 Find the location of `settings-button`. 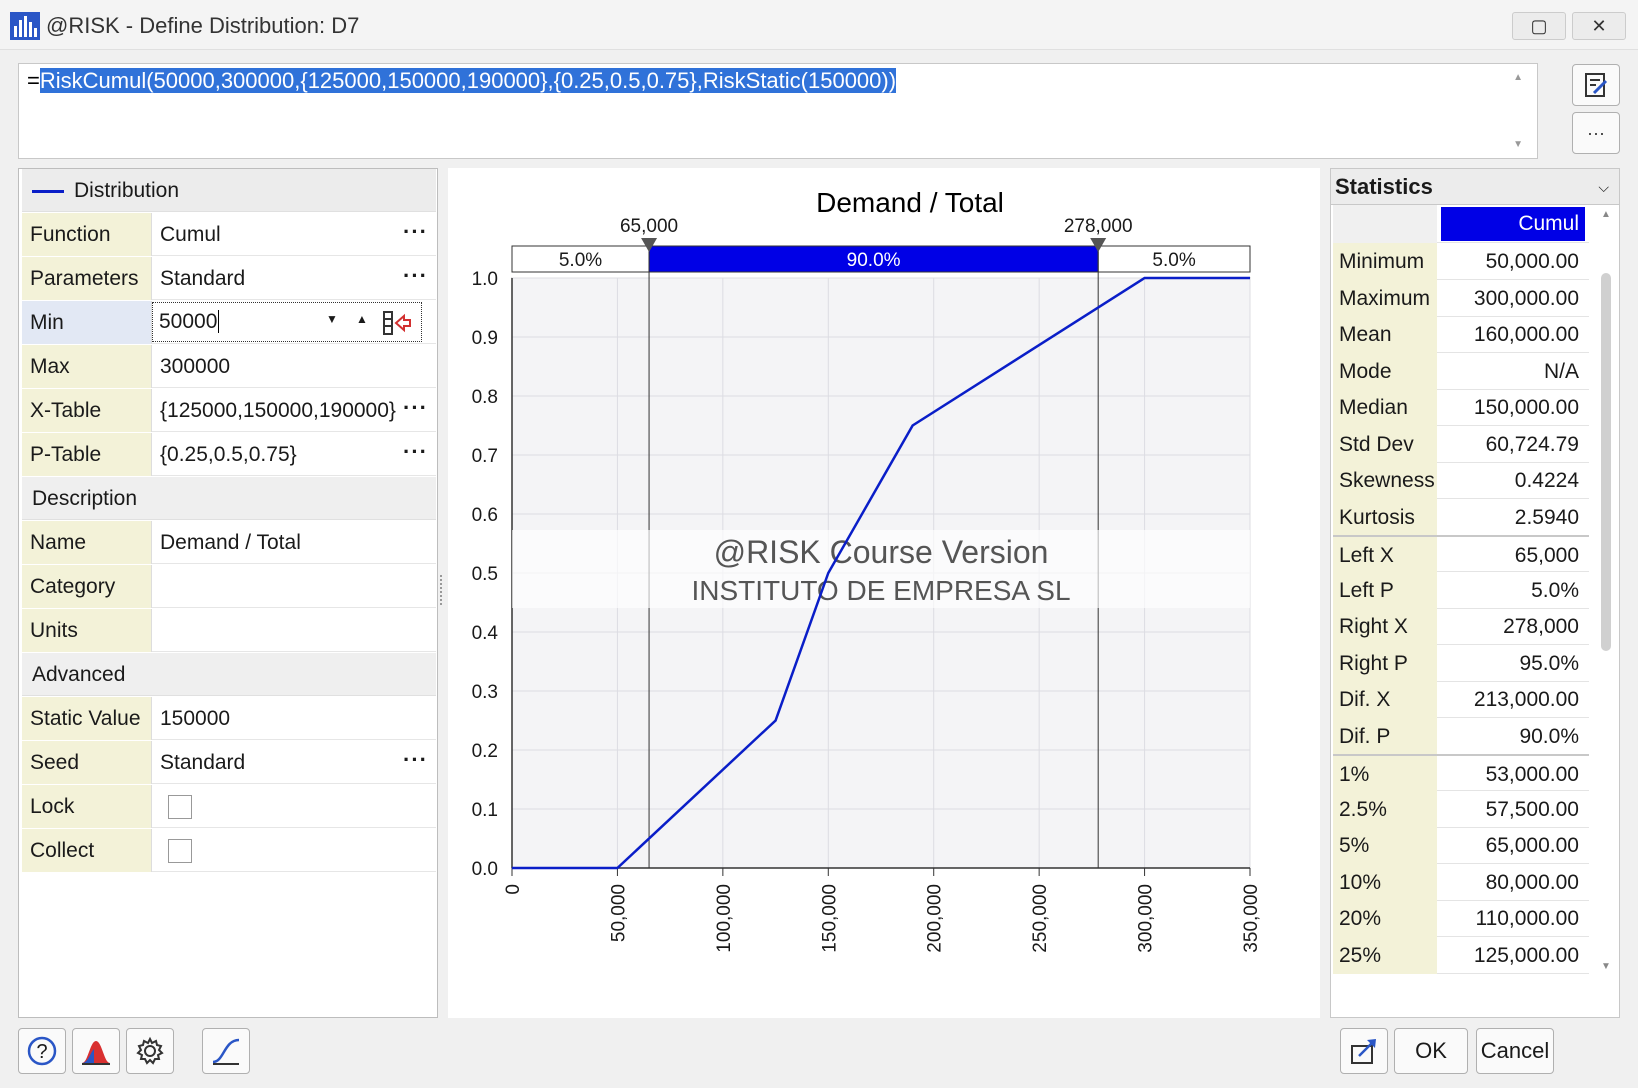

settings-button is located at coordinates (150, 1051).